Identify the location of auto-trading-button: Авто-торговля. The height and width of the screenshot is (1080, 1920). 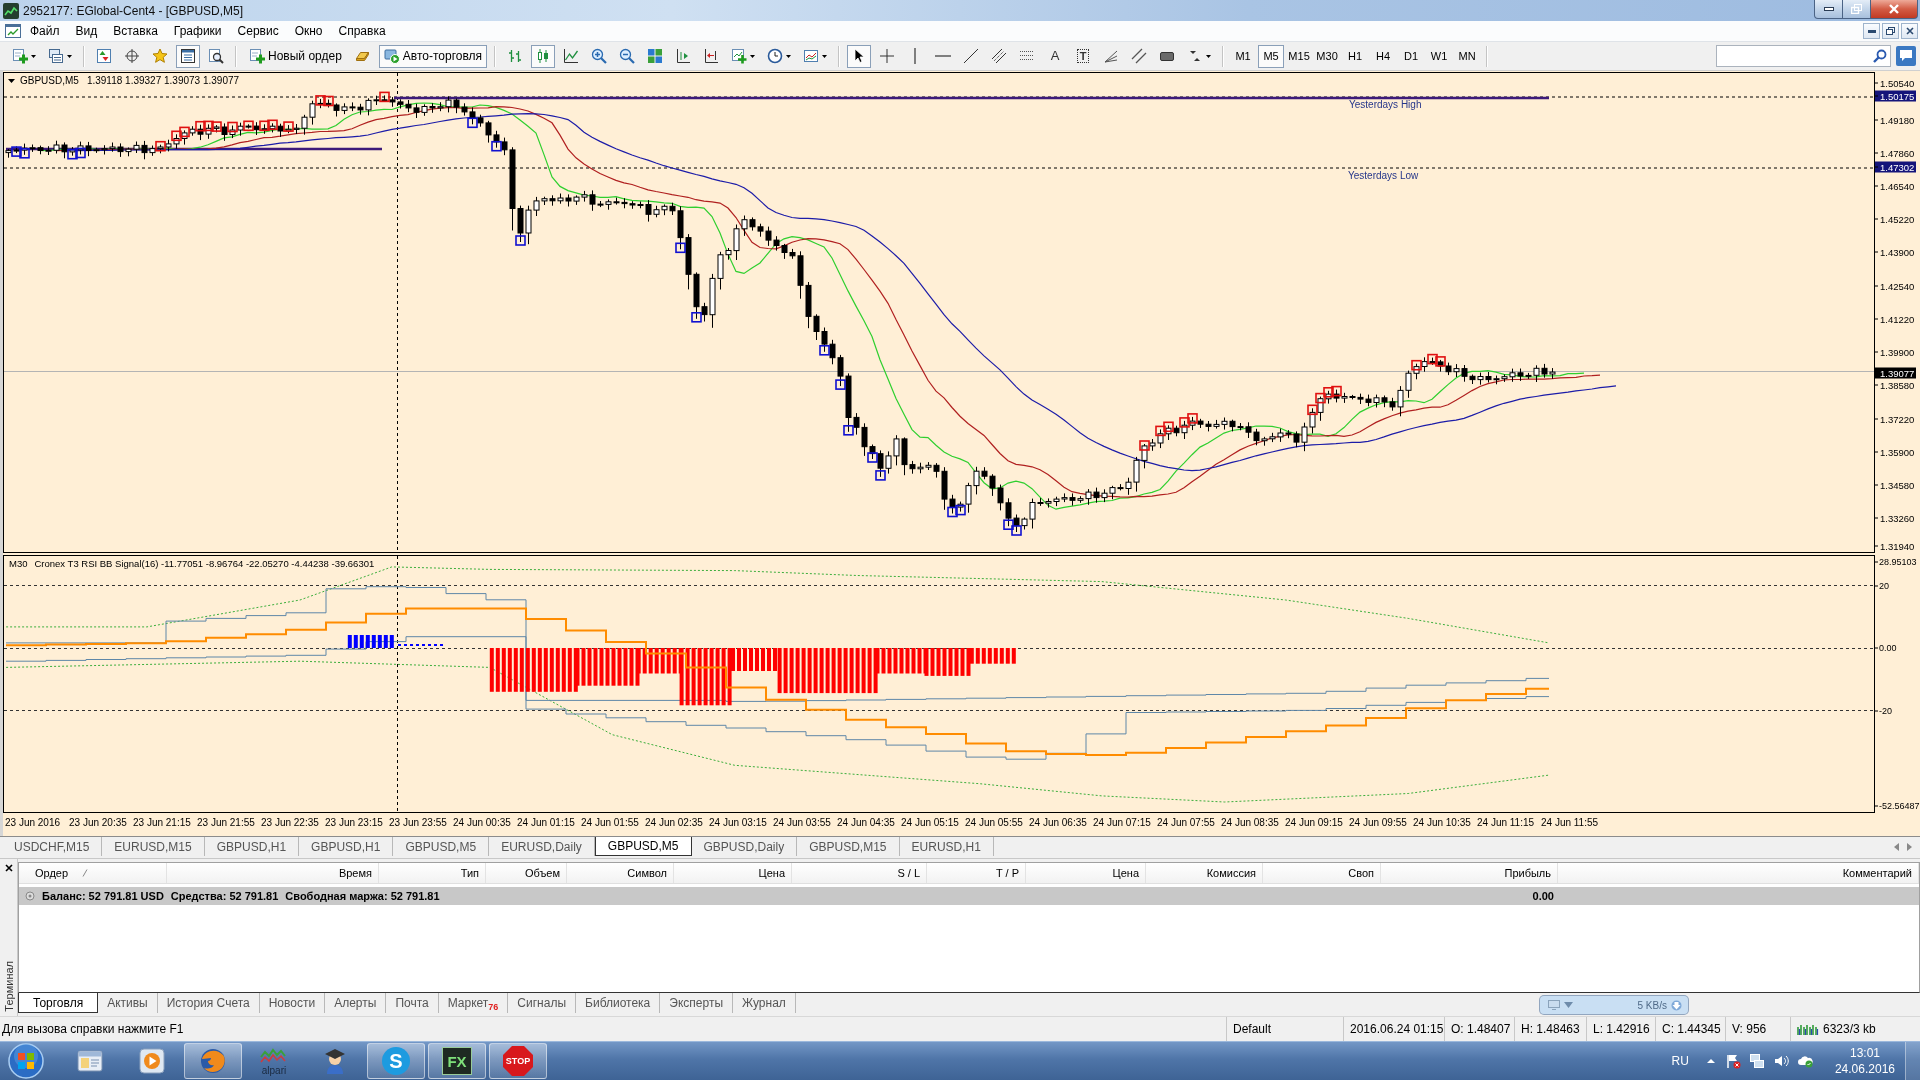
(433, 56).